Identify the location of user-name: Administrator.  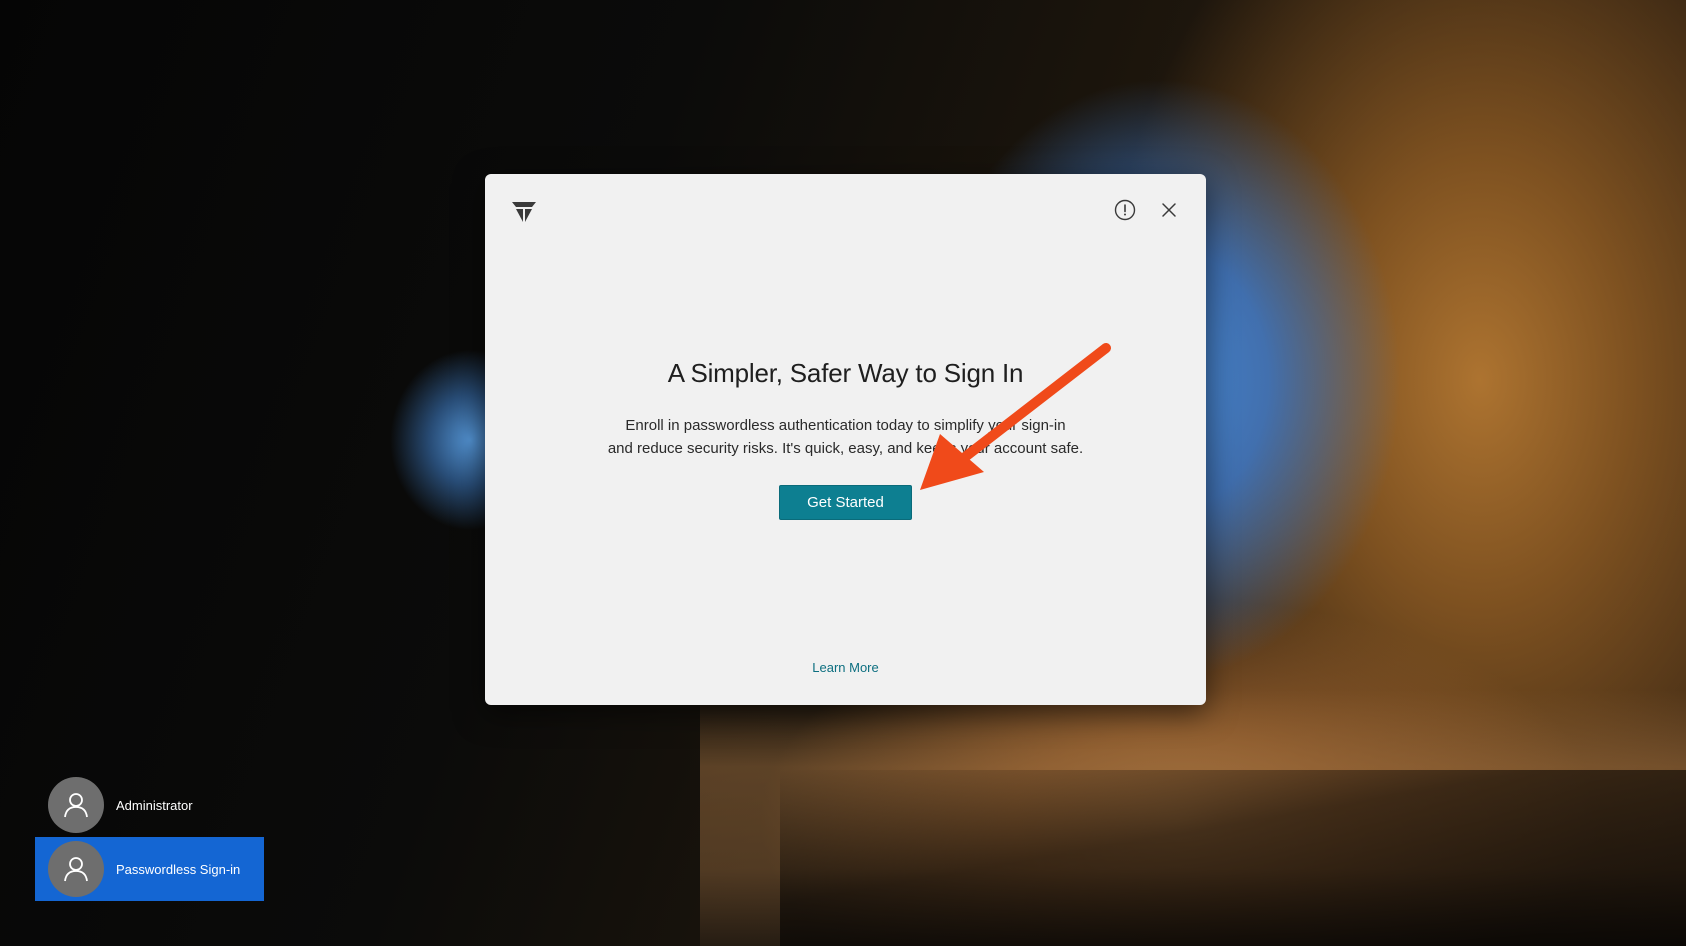
(154, 805).